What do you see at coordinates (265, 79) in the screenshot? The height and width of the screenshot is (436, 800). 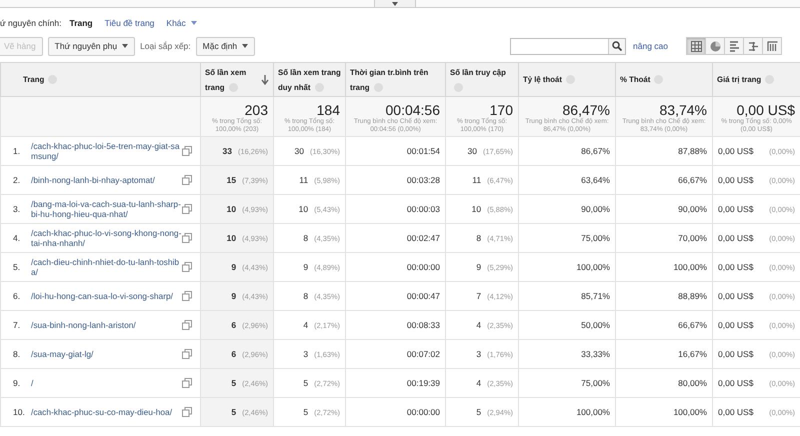 I see `sort-arrow-icon` at bounding box center [265, 79].